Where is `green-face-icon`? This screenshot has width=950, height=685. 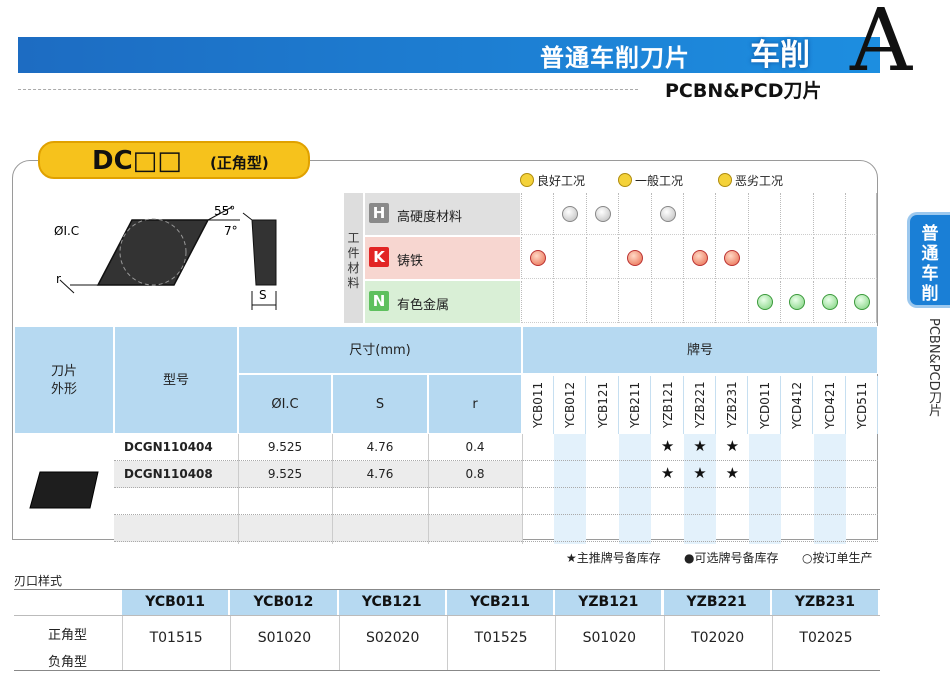
green-face-icon is located at coordinates (862, 302).